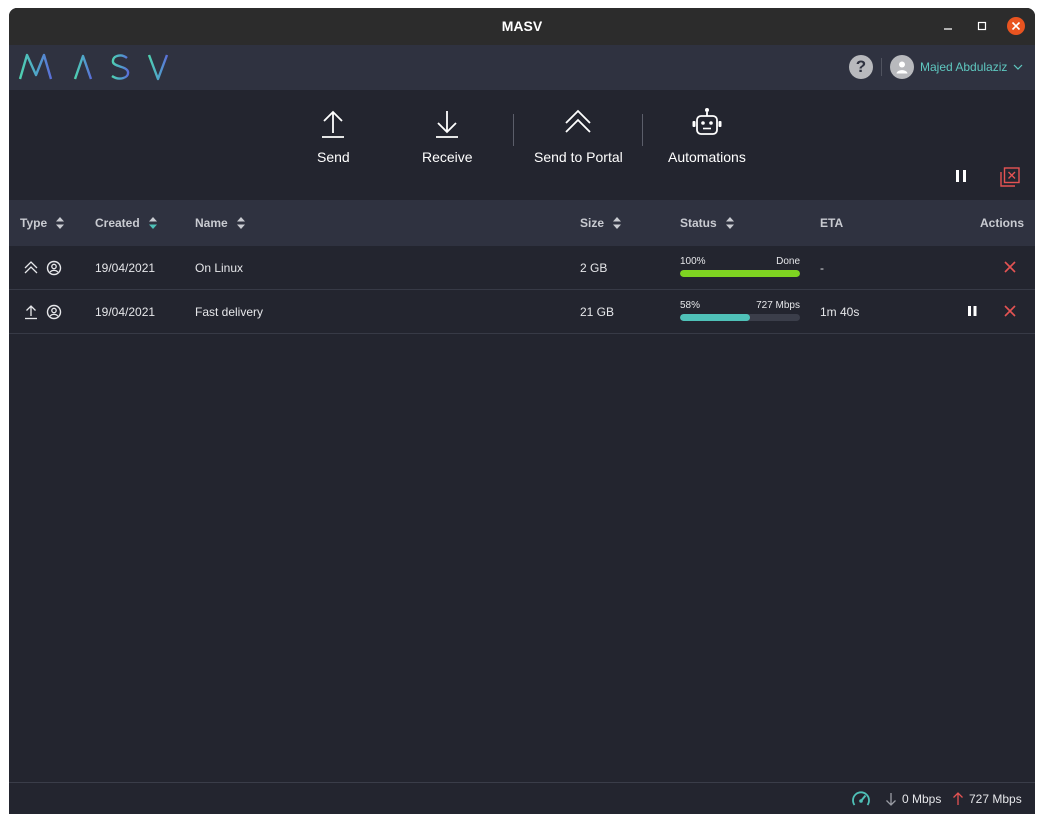  What do you see at coordinates (97, 69) in the screenshot?
I see `masv-logo` at bounding box center [97, 69].